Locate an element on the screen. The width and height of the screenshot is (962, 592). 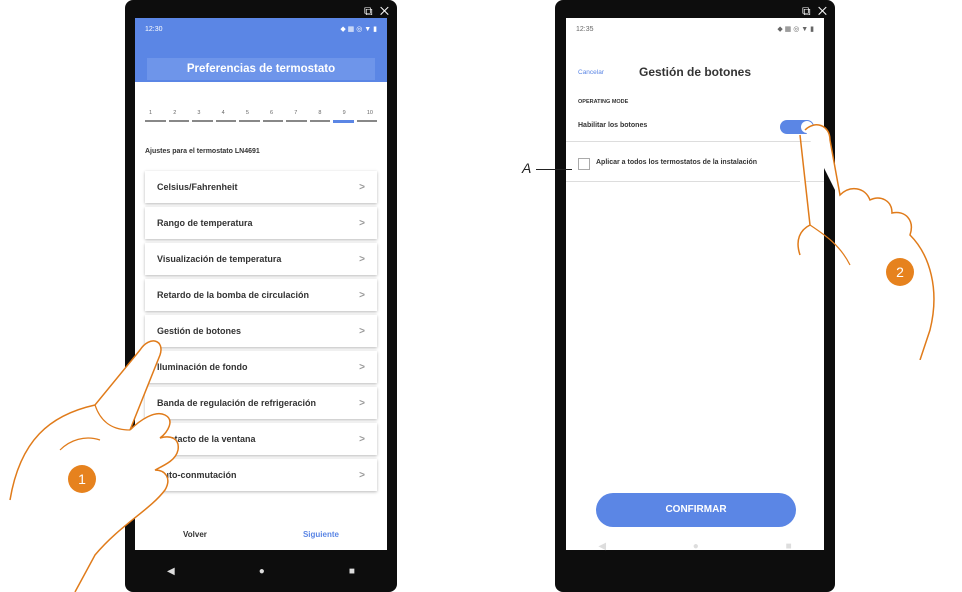
step-number: 2 is located at coordinates (175, 113).